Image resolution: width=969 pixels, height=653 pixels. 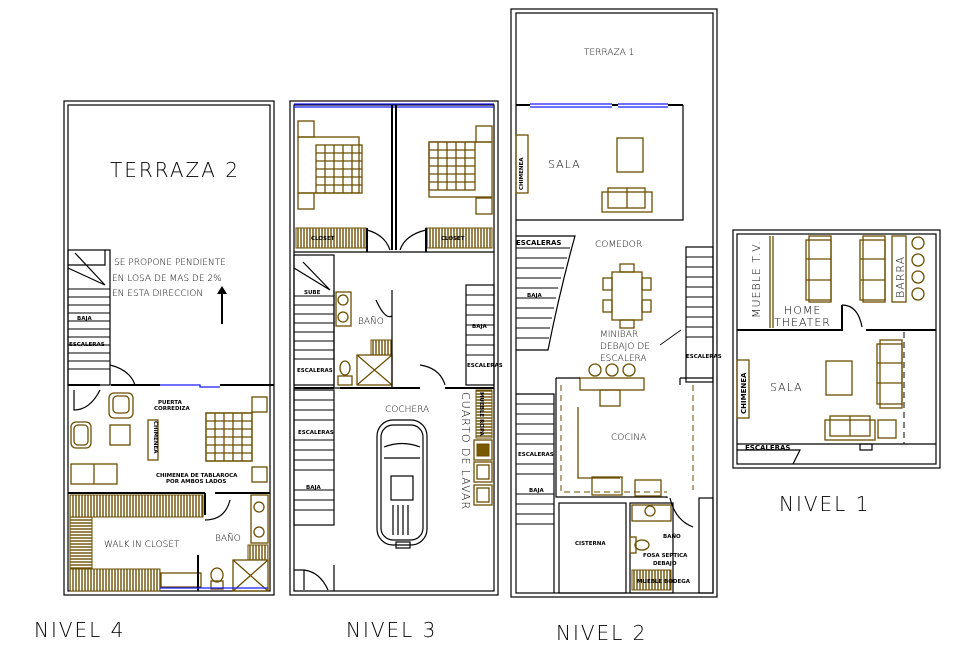 I want to click on chimney-label-n1: CHIMENEA, so click(x=744, y=393).